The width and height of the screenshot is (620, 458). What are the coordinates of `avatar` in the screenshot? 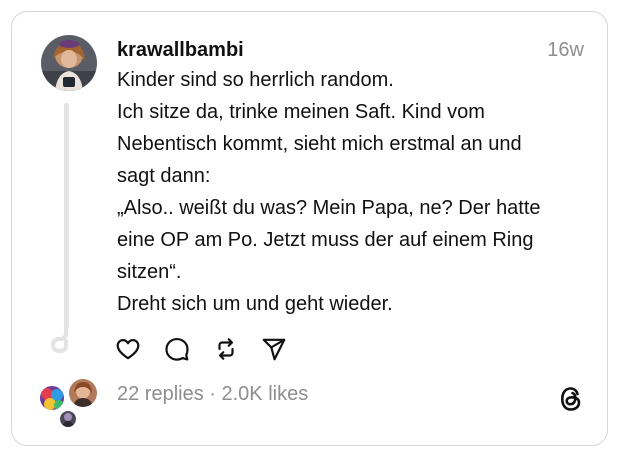 It's located at (69, 63).